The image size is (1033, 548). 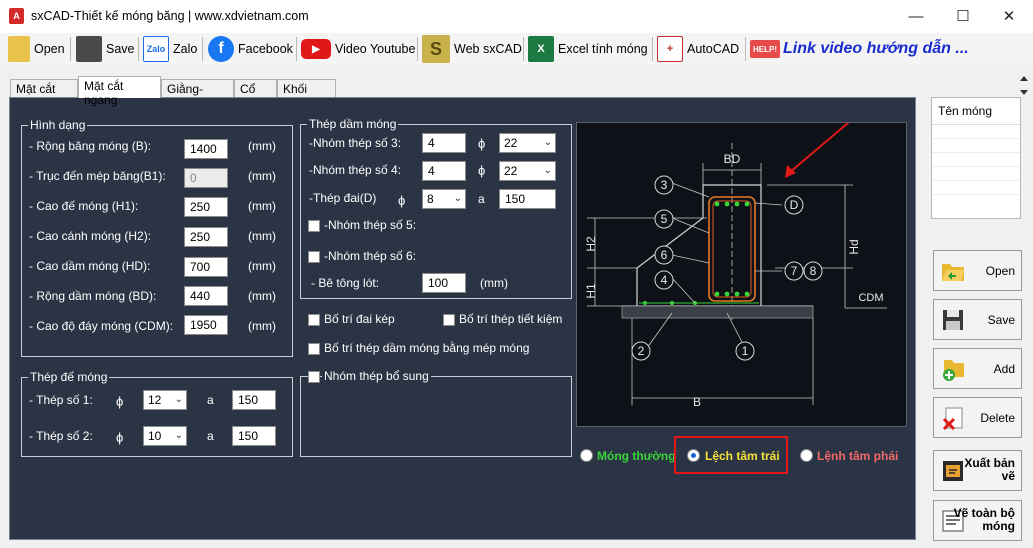 I want to click on toolbar-zalo-button: Zalo Zalo, so click(x=170, y=49).